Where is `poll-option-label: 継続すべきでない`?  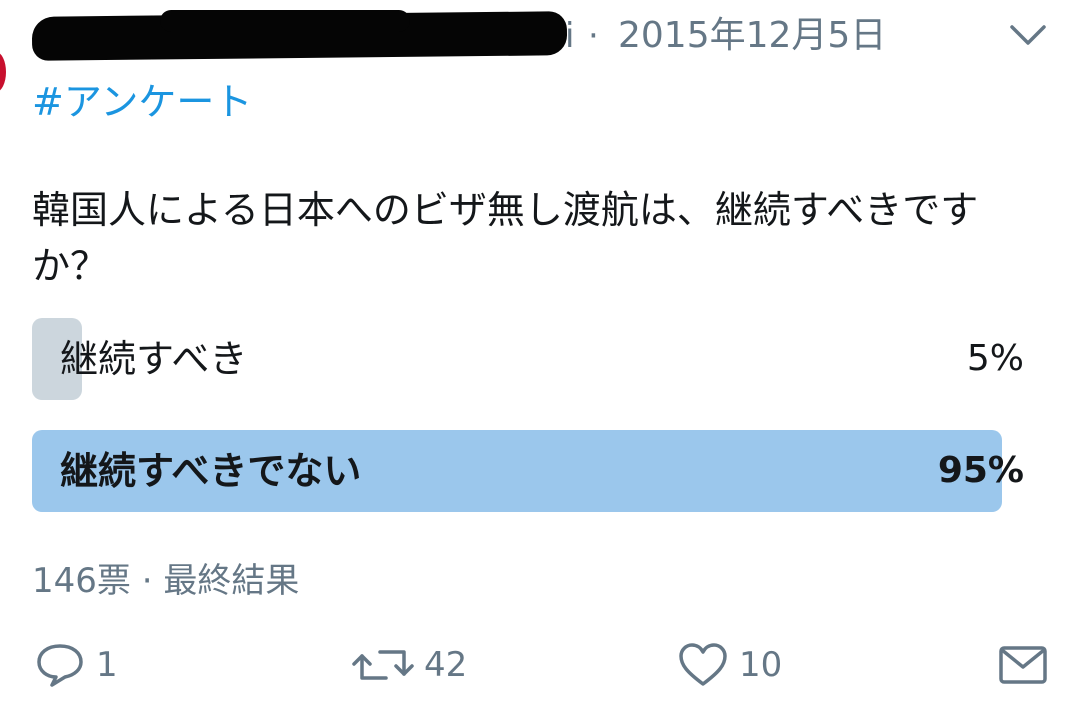 poll-option-label: 継続すべきでない is located at coordinates (211, 471).